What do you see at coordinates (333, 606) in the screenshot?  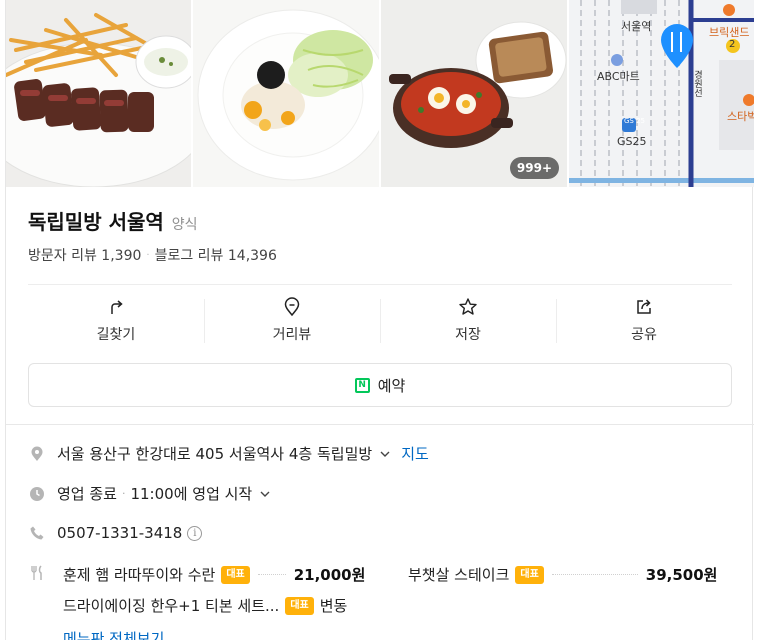 I see `menu-item-price: 변동` at bounding box center [333, 606].